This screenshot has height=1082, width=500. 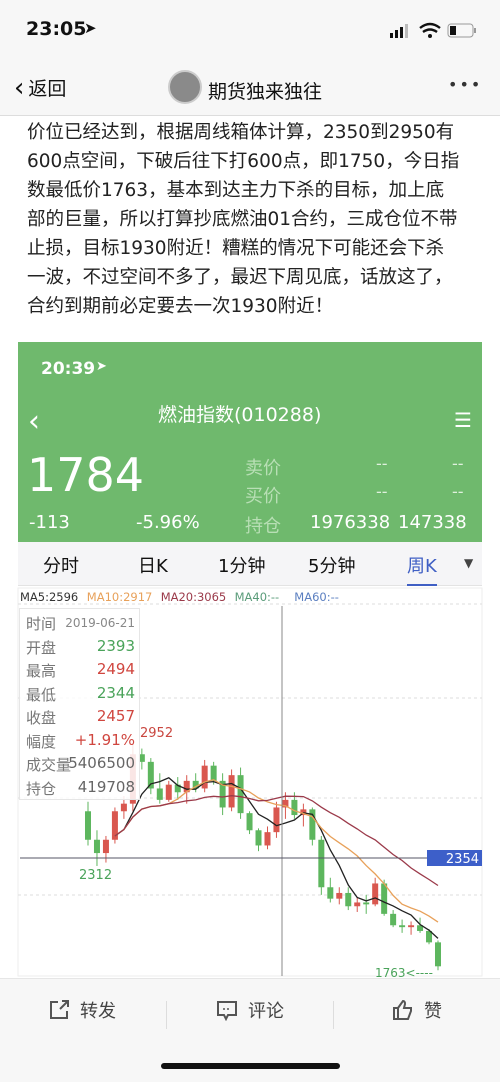 I want to click on signal-wifi-battery-icon, so click(x=433, y=30).